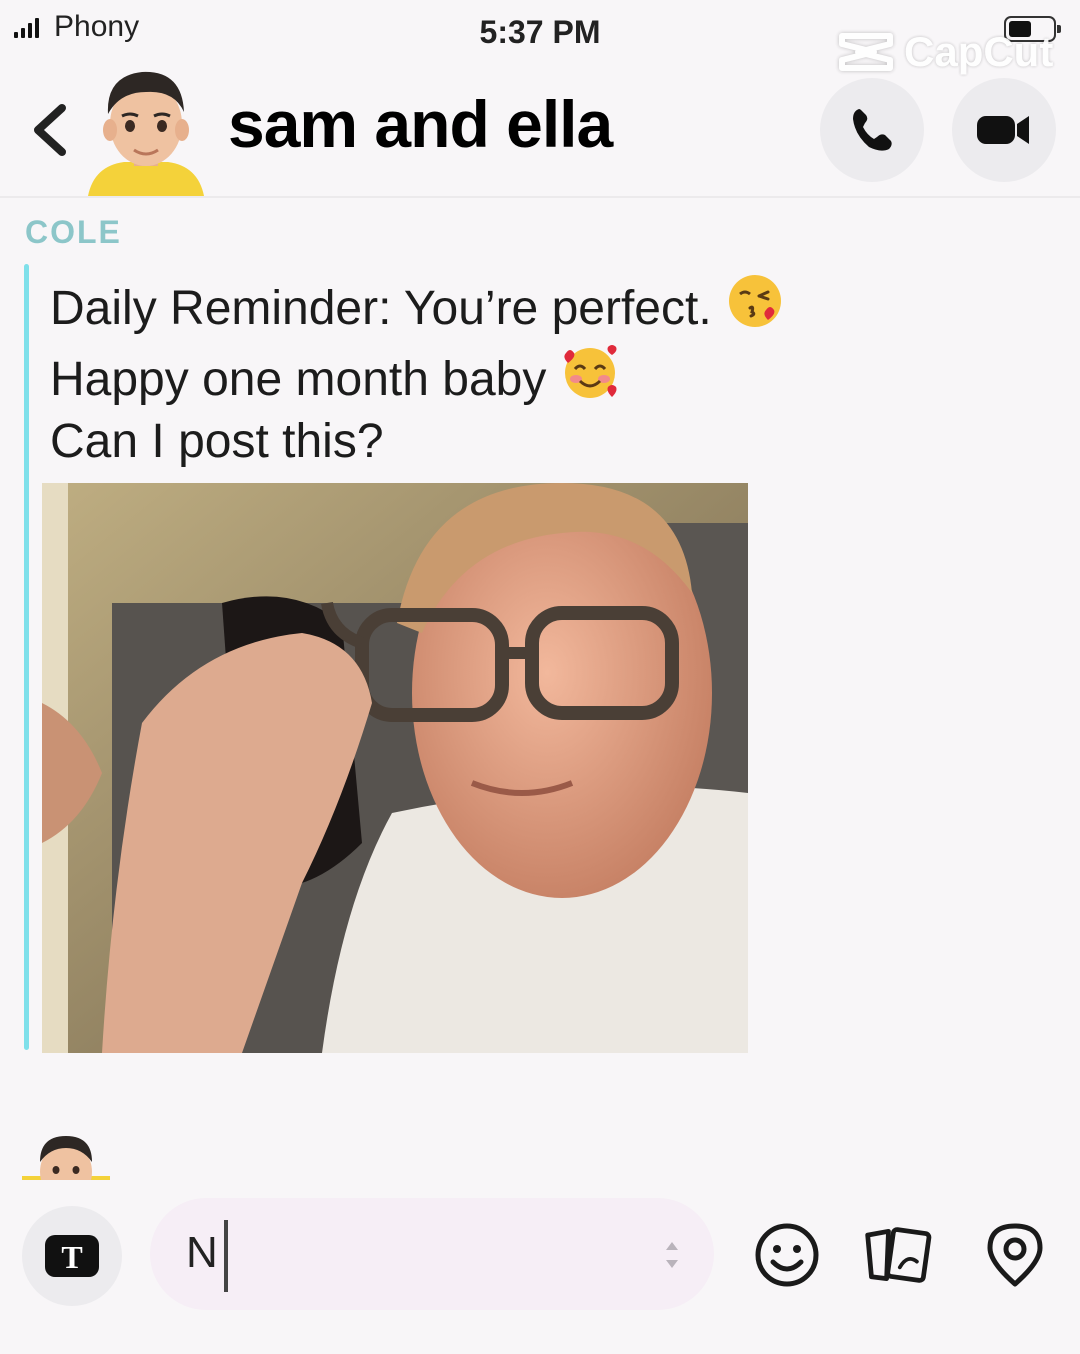  I want to click on message-text: Happy one month baby, so click(335, 378).